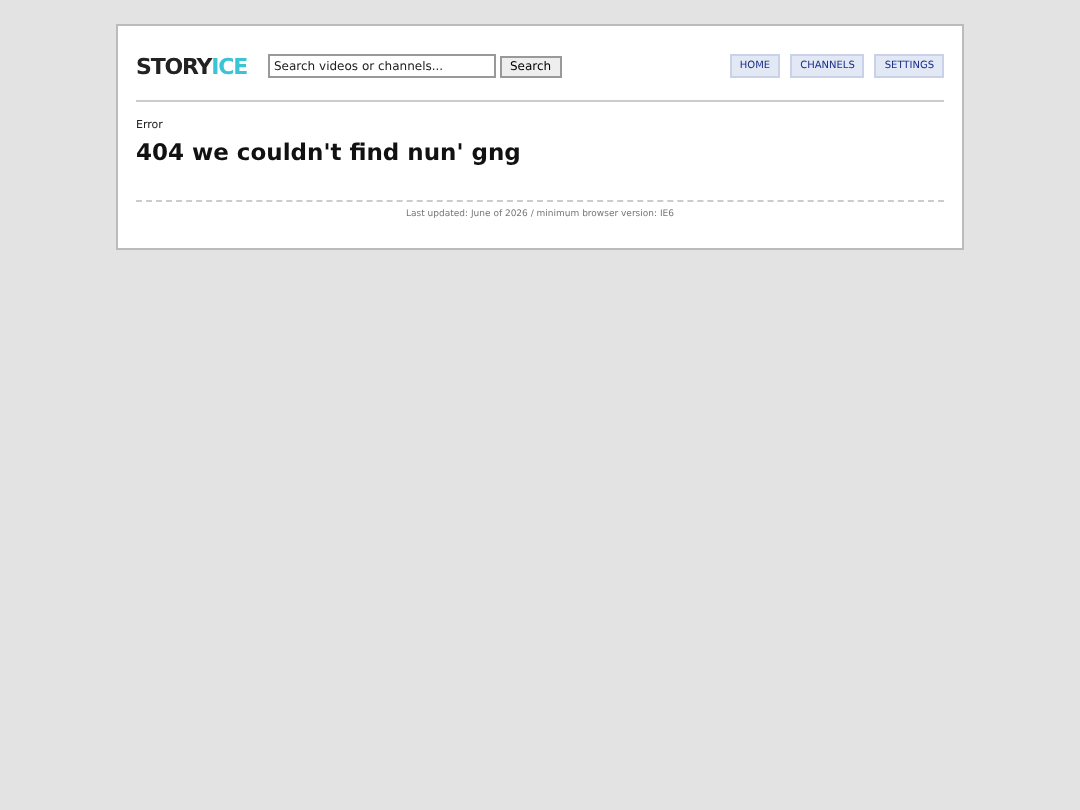 The height and width of the screenshot is (810, 1080). Describe the element at coordinates (329, 152) in the screenshot. I see `error-heading: 404 we couldn't find nun' gng` at that location.